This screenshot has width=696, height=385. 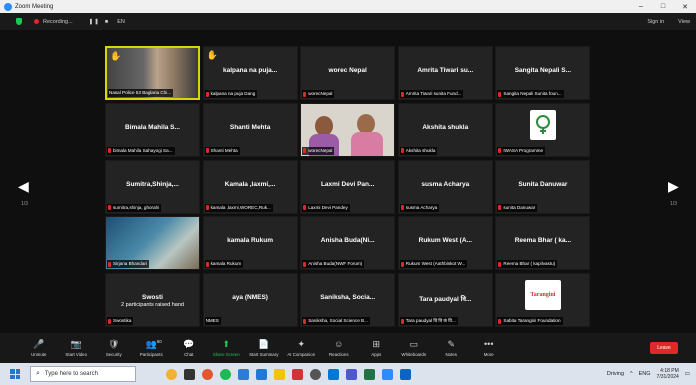 What do you see at coordinates (664, 348) in the screenshot?
I see `leave-button: Leave` at bounding box center [664, 348].